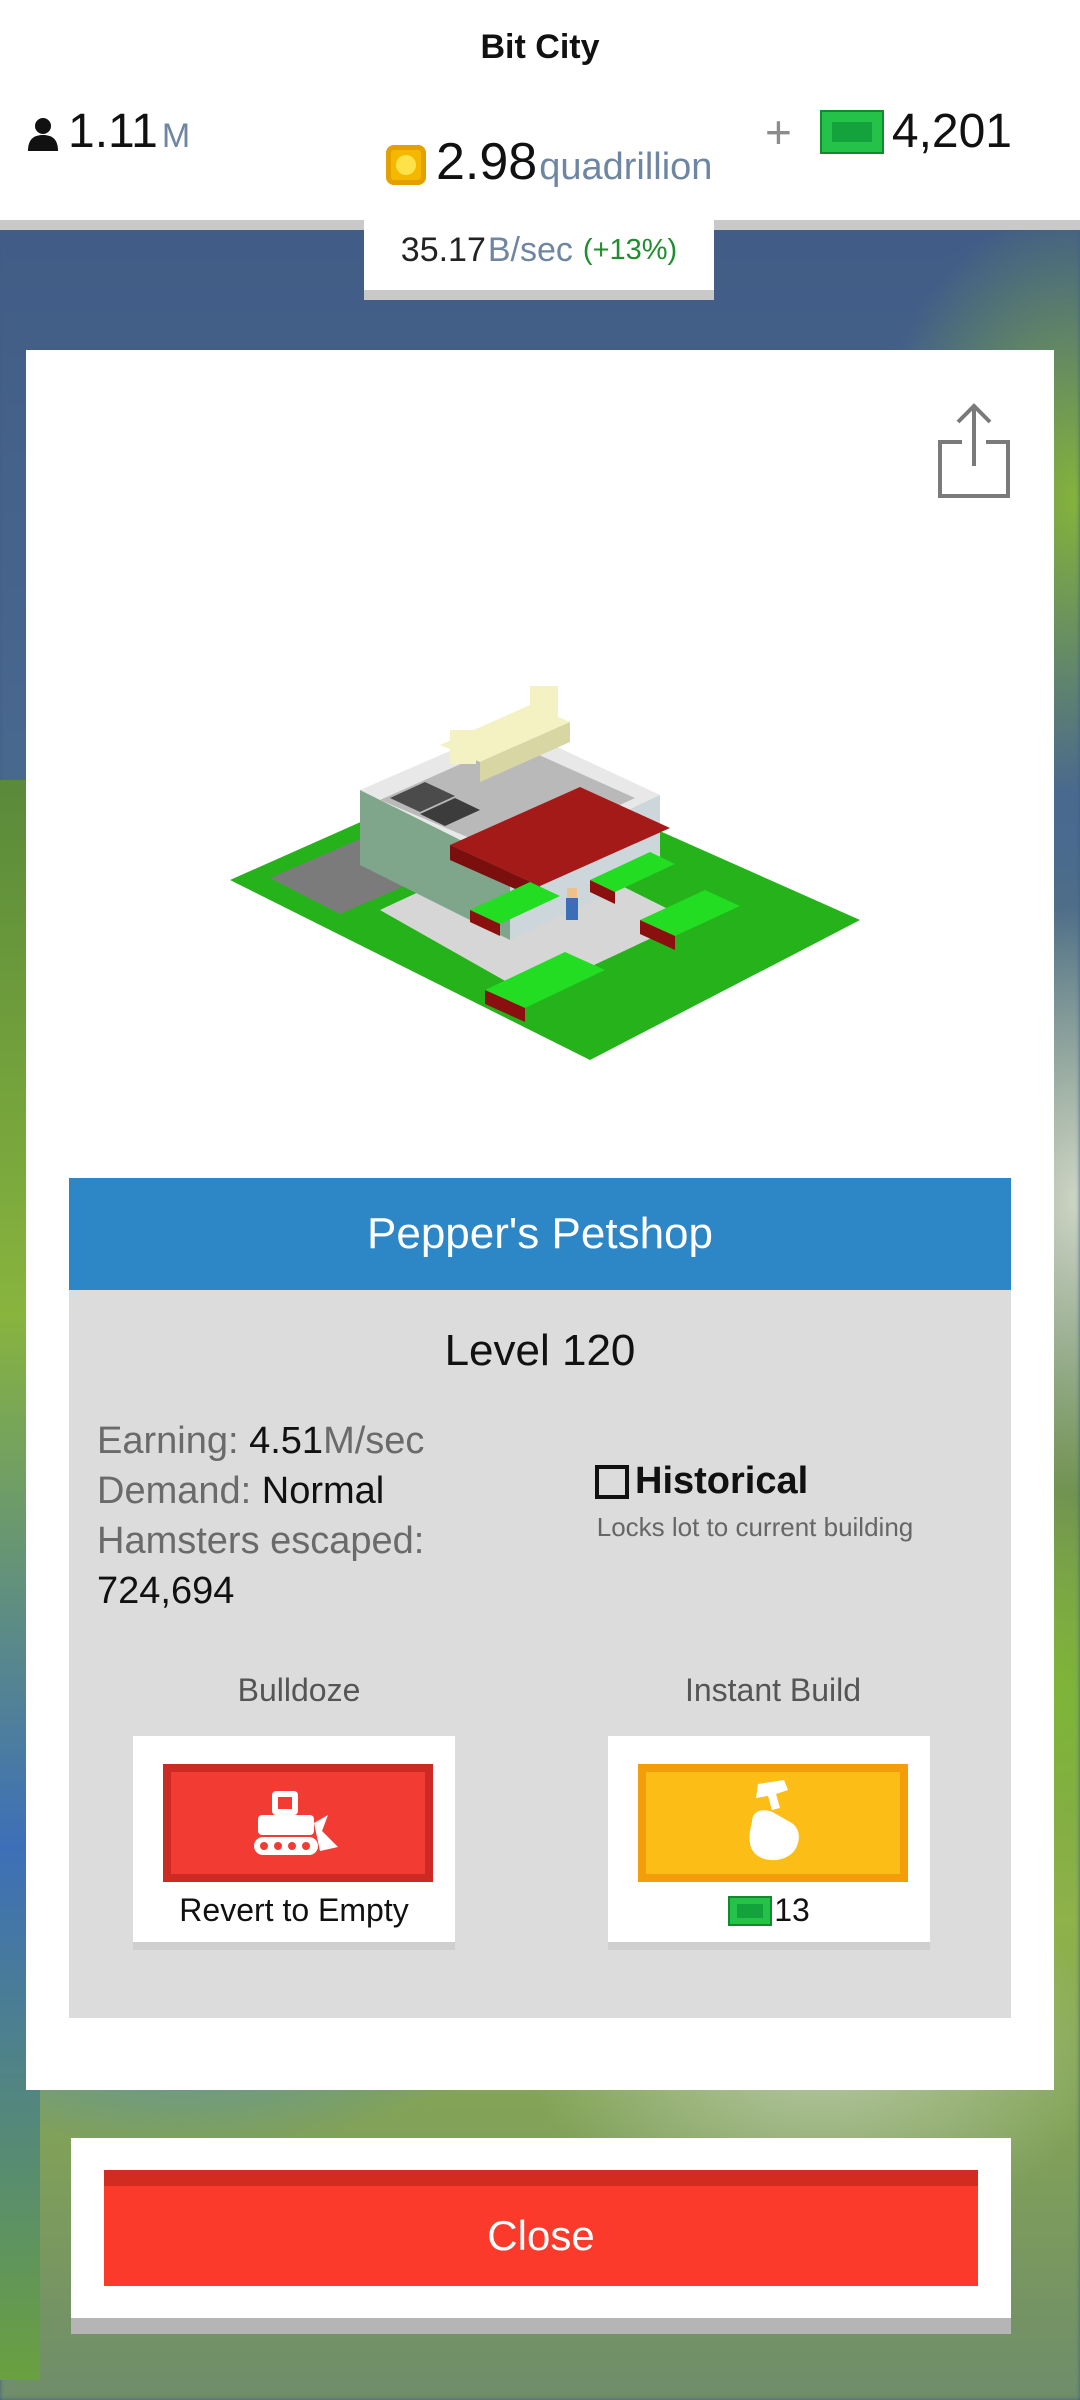  I want to click on instant-build-button, so click(773, 1823).